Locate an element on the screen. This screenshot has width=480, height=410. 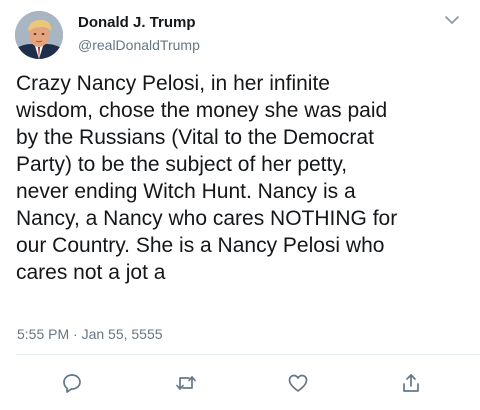
reply-button is located at coordinates (72, 383).